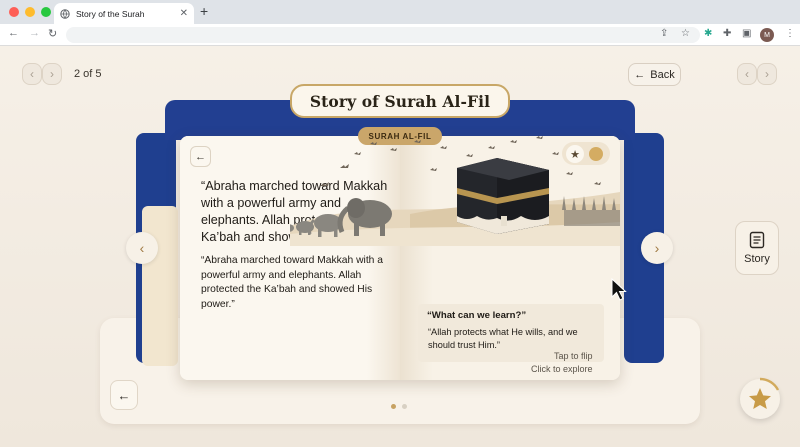 The width and height of the screenshot is (800, 447). I want to click on rewards-star-button, so click(760, 398).